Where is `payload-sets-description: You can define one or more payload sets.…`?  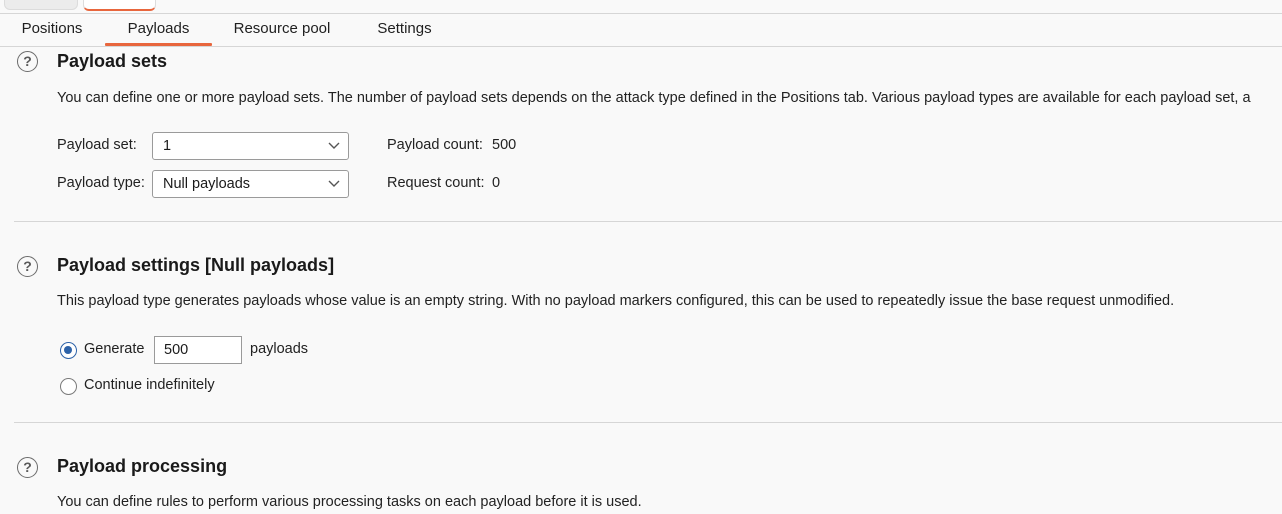
payload-sets-description: You can define one or more payload sets.… is located at coordinates (654, 98).